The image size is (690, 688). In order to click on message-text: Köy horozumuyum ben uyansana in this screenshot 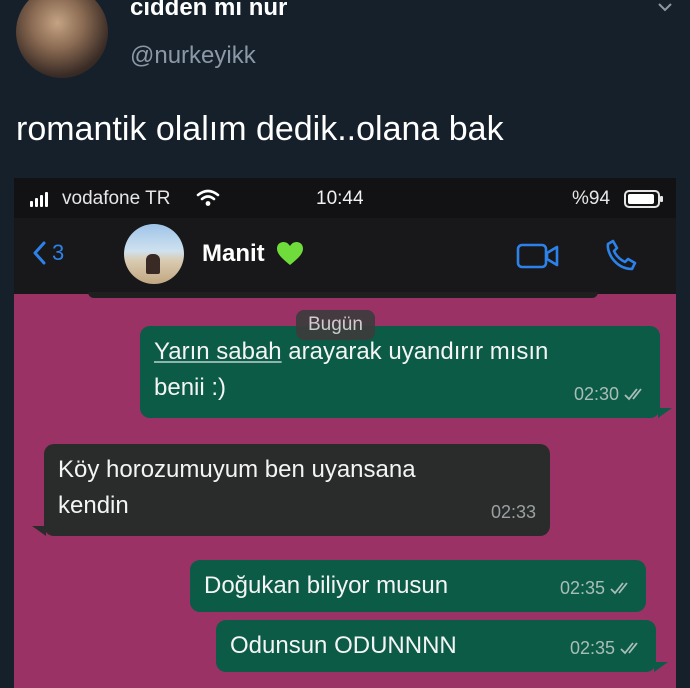, I will do `click(237, 469)`.